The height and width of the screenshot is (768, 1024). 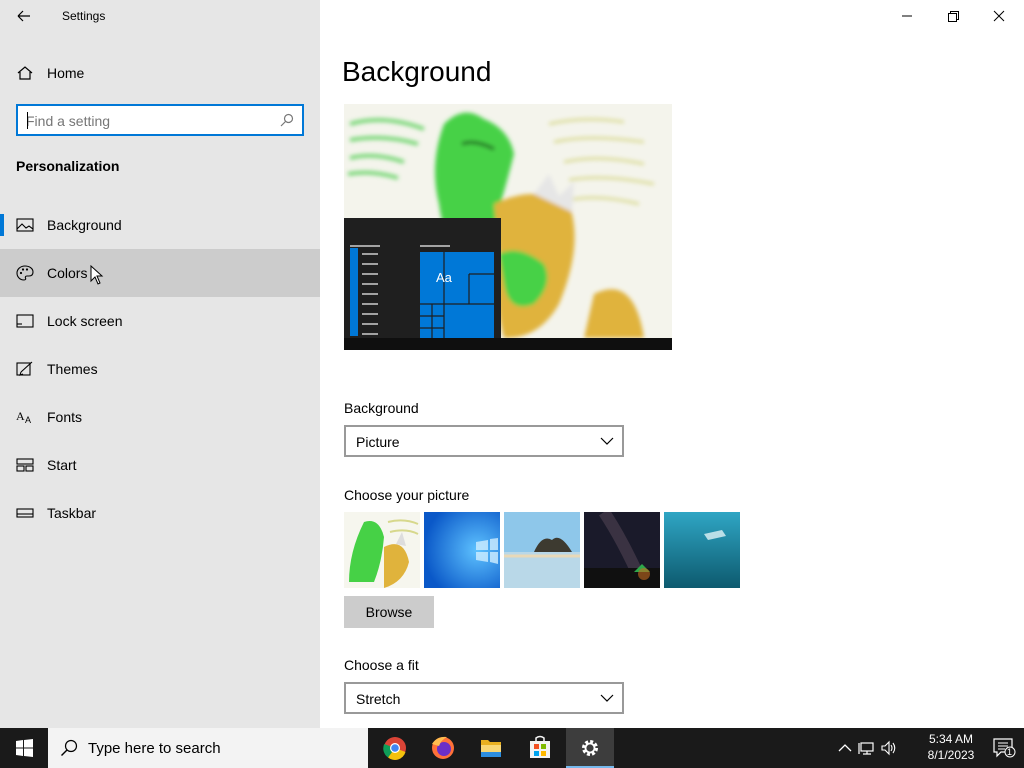 I want to click on sidebar-item-fonts: A A Fonts, so click(x=160, y=417).